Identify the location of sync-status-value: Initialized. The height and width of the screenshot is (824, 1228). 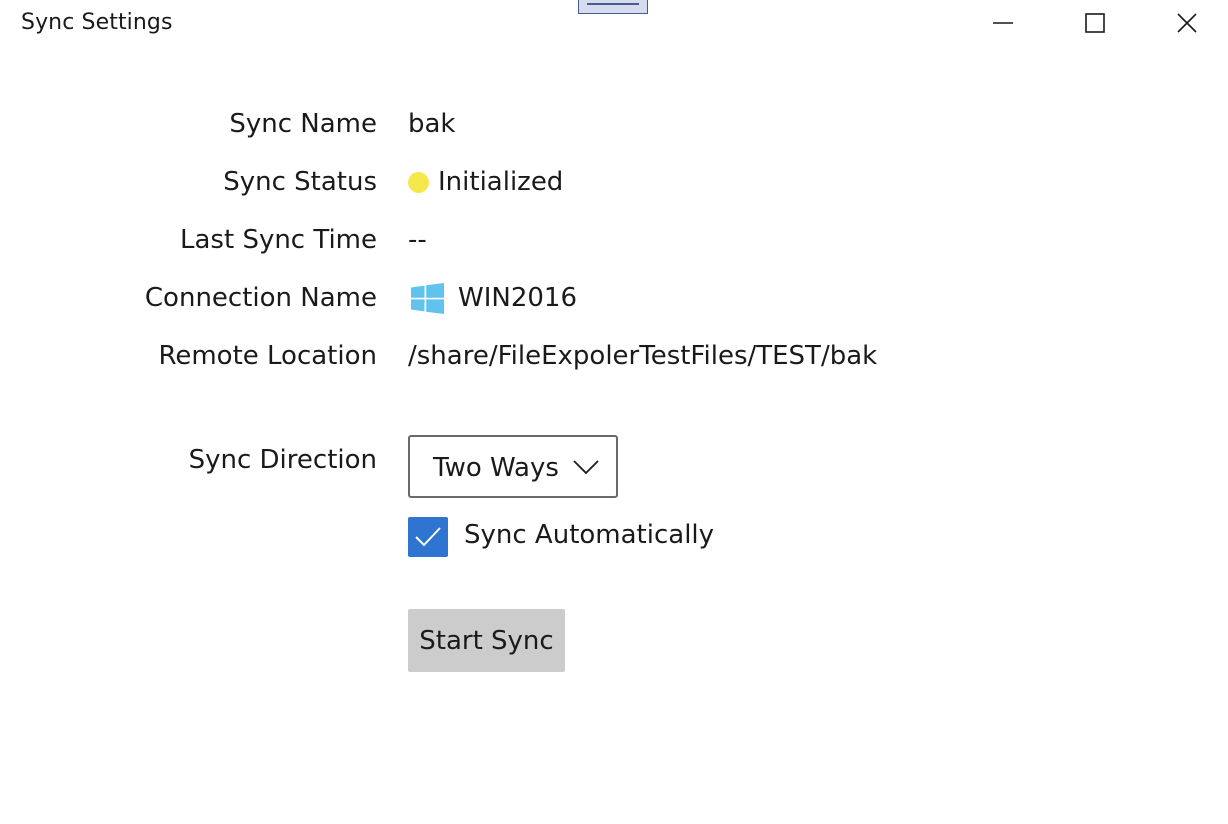
(501, 182).